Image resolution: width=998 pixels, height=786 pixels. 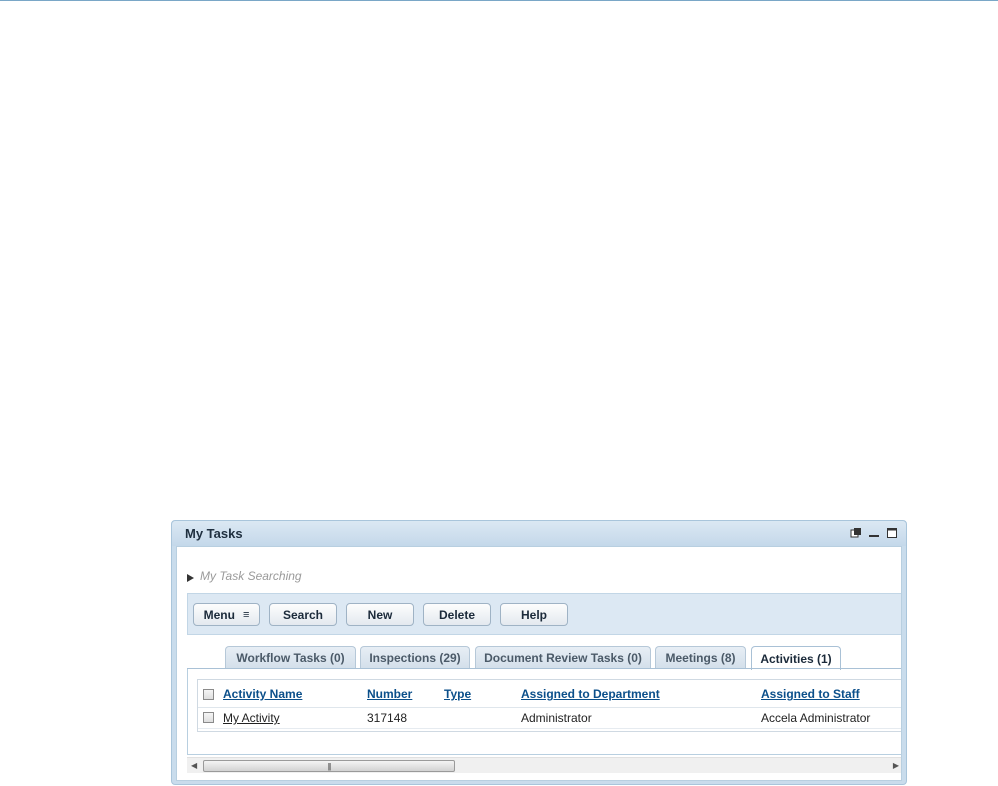 I want to click on tab-workflow-tasks: Workflow Tasks (0), so click(x=290, y=657).